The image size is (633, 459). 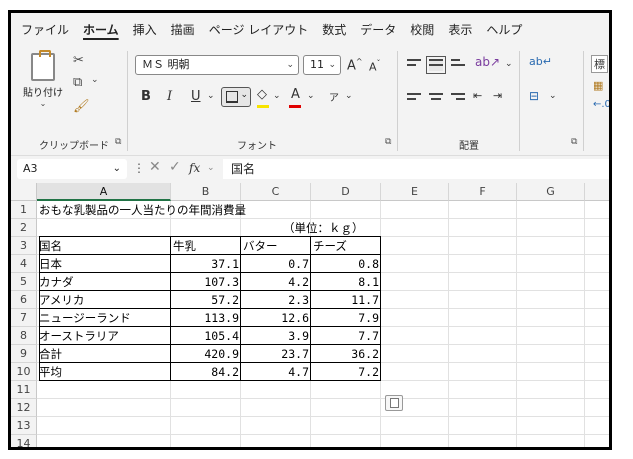 What do you see at coordinates (334, 29) in the screenshot?
I see `tab-formulas: 数式` at bounding box center [334, 29].